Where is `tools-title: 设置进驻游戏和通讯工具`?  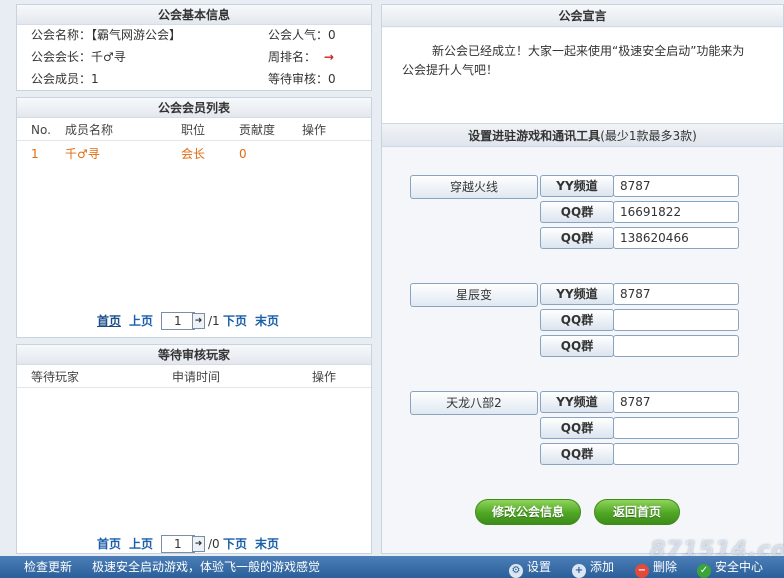
tools-title: 设置进驻游戏和通讯工具 is located at coordinates (534, 136).